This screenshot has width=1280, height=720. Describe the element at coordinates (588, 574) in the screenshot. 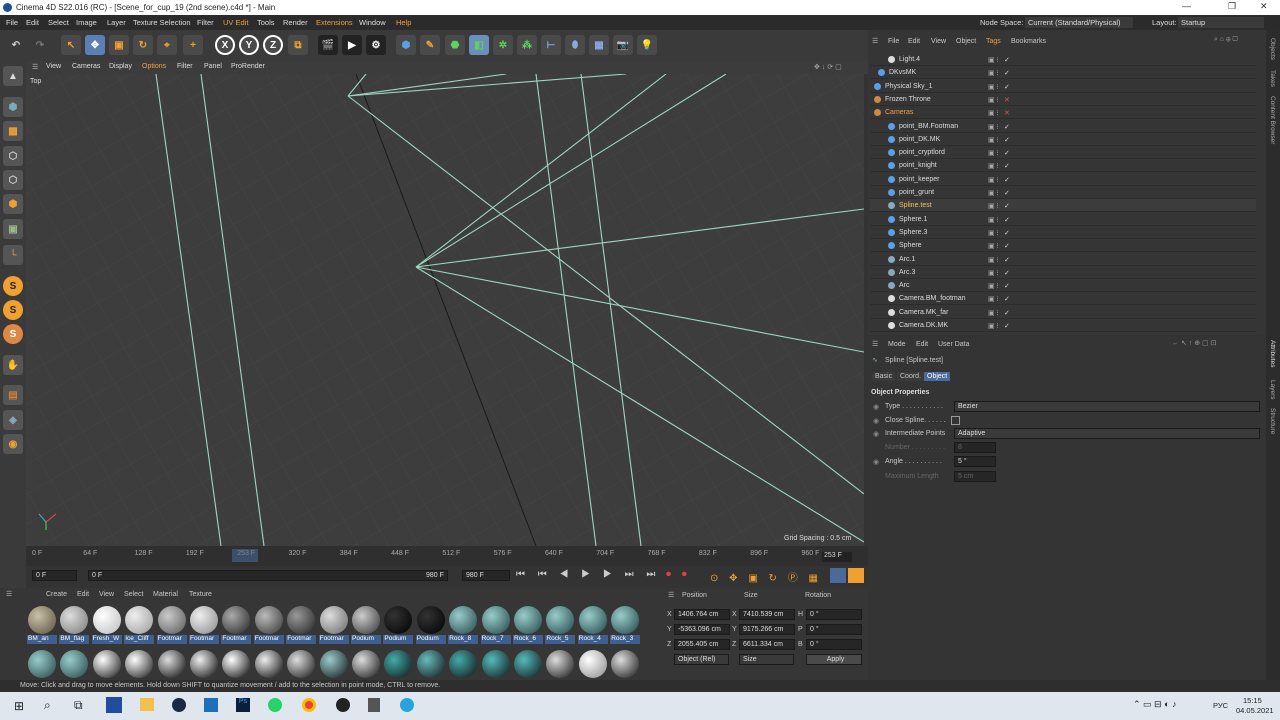

I see `playback-controls: ⏮ ⏮ ◀ ▶ ▶ ⏭ ⏭` at that location.